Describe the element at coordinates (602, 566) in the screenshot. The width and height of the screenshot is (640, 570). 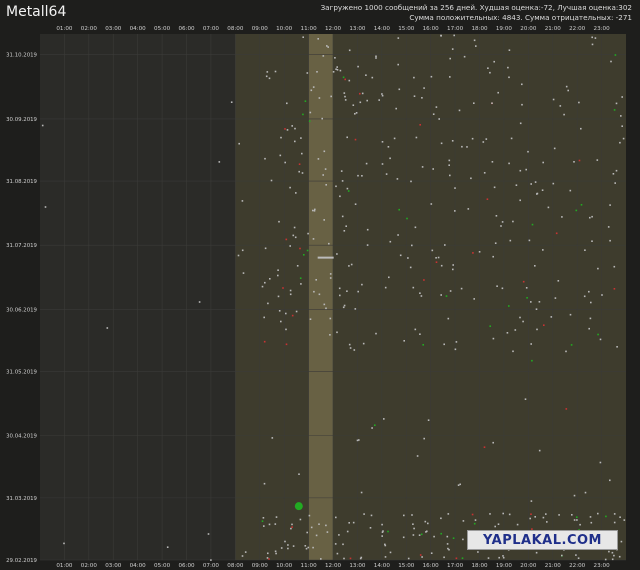
I see `x-tick-label-bottom: 23:00` at that location.